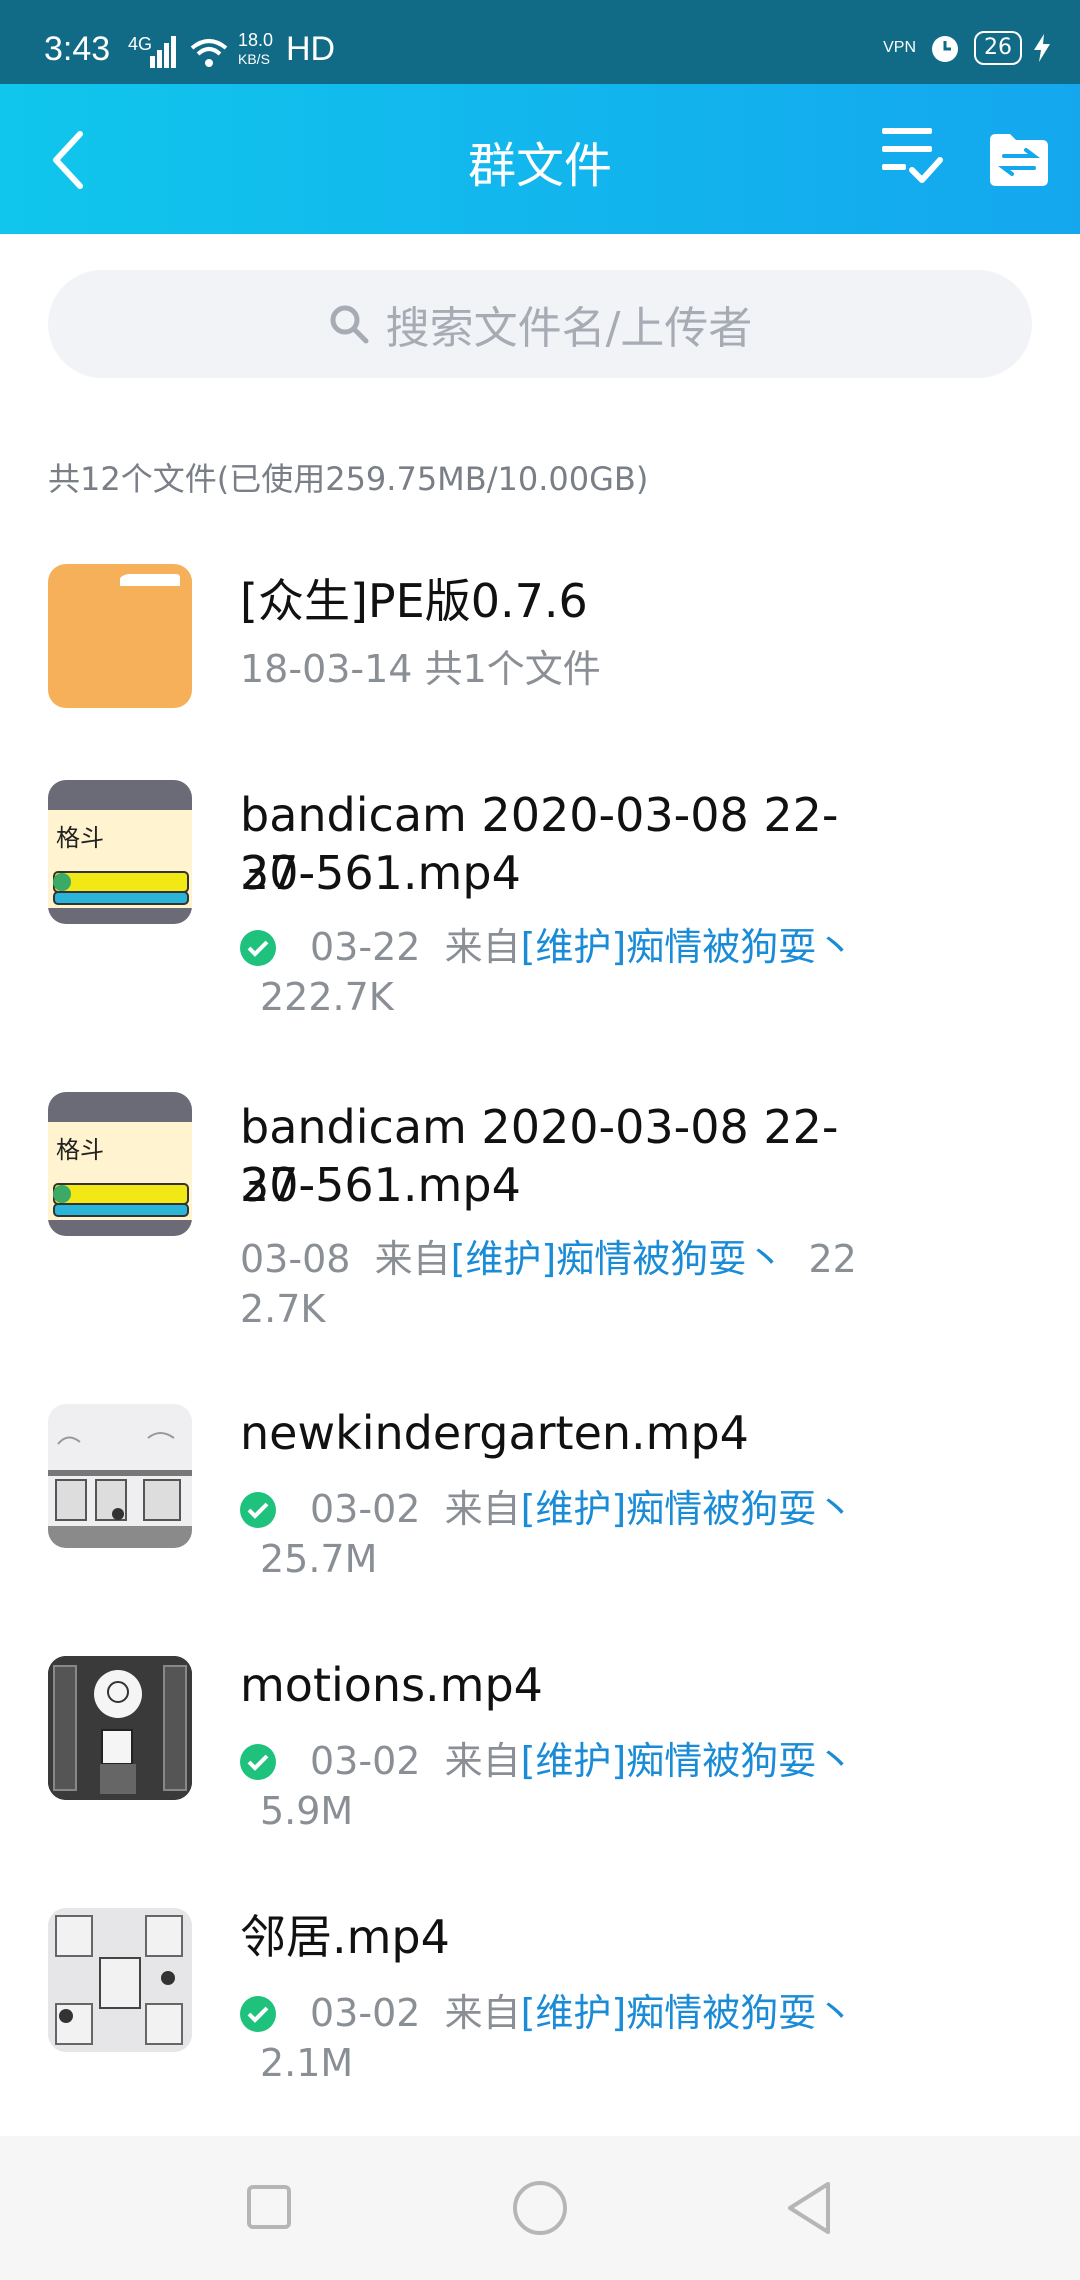  Describe the element at coordinates (414, 601) in the screenshot. I see `file-name: [众生]PE版0.7.6` at that location.